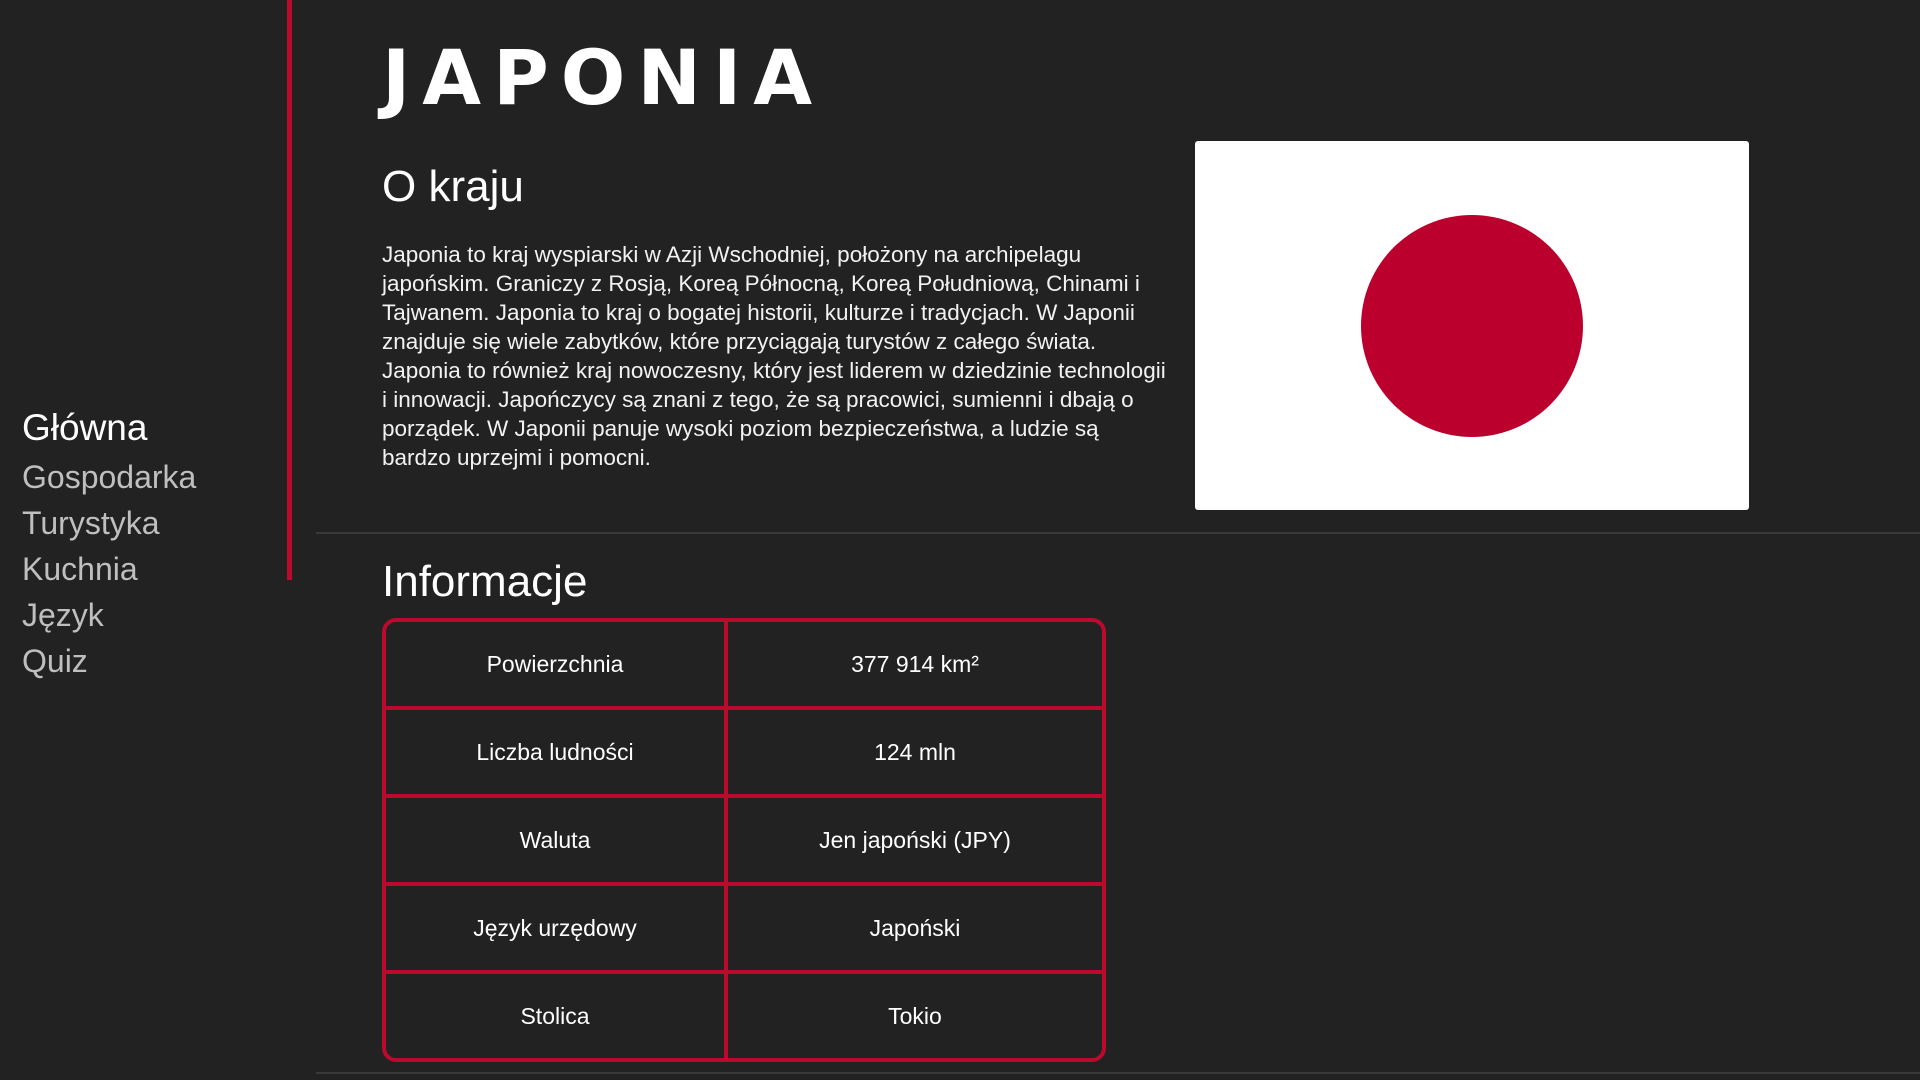 This screenshot has height=1080, width=1920. I want to click on japan-flag-image, so click(1472, 325).